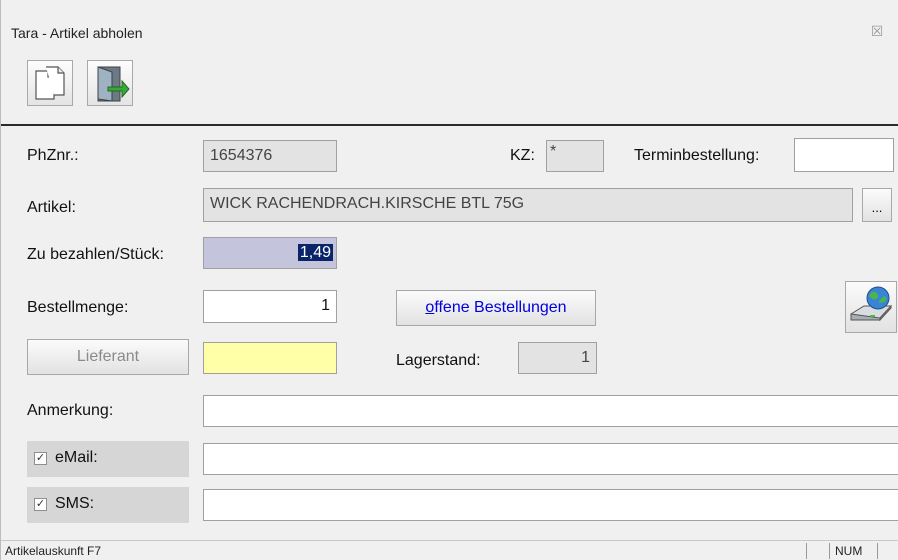 This screenshot has height=560, width=898. What do you see at coordinates (75, 503) in the screenshot?
I see `sms-label: SMS:` at bounding box center [75, 503].